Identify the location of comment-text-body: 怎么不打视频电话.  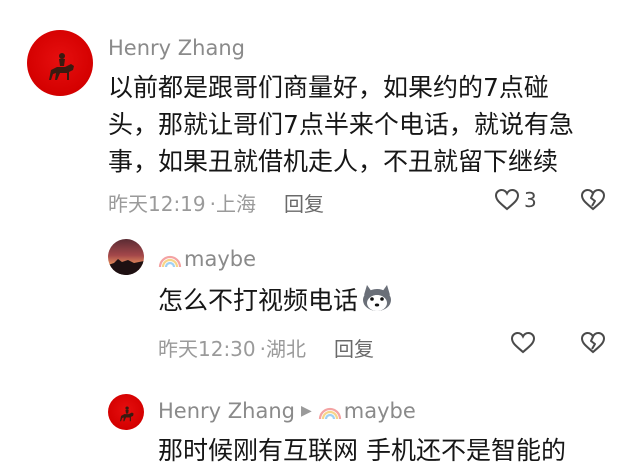
(258, 300).